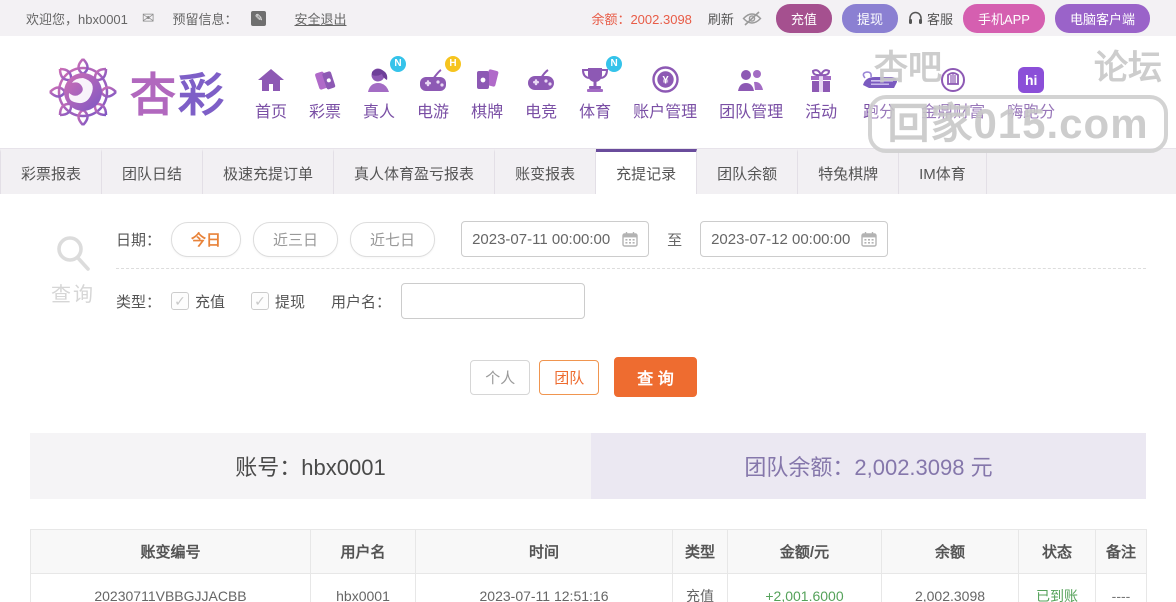 This screenshot has height=602, width=1176. I want to click on tab-lottery-report: 彩票报表, so click(51, 171).